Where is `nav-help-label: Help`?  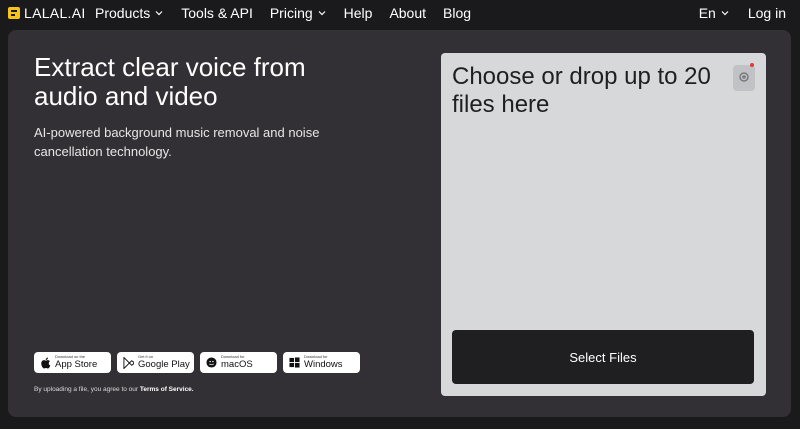 nav-help-label: Help is located at coordinates (358, 13).